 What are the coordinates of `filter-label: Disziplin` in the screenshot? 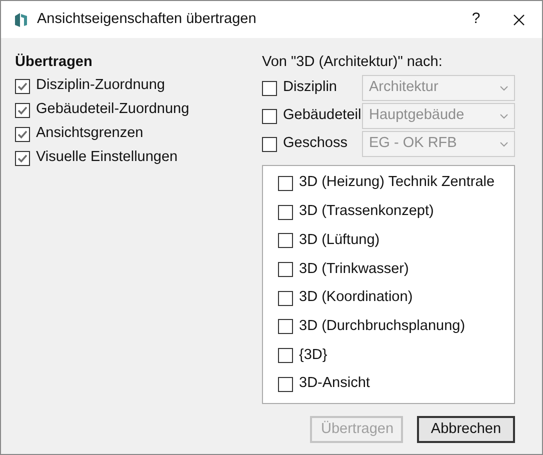 It's located at (310, 88).